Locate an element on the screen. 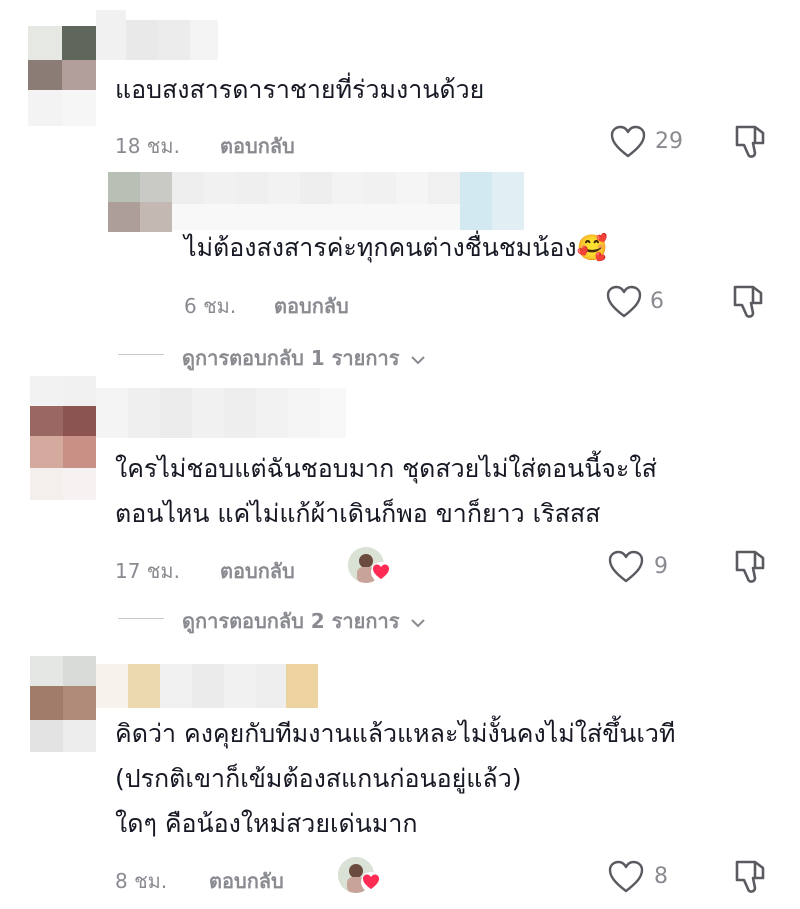  like-count: 9 is located at coordinates (661, 566).